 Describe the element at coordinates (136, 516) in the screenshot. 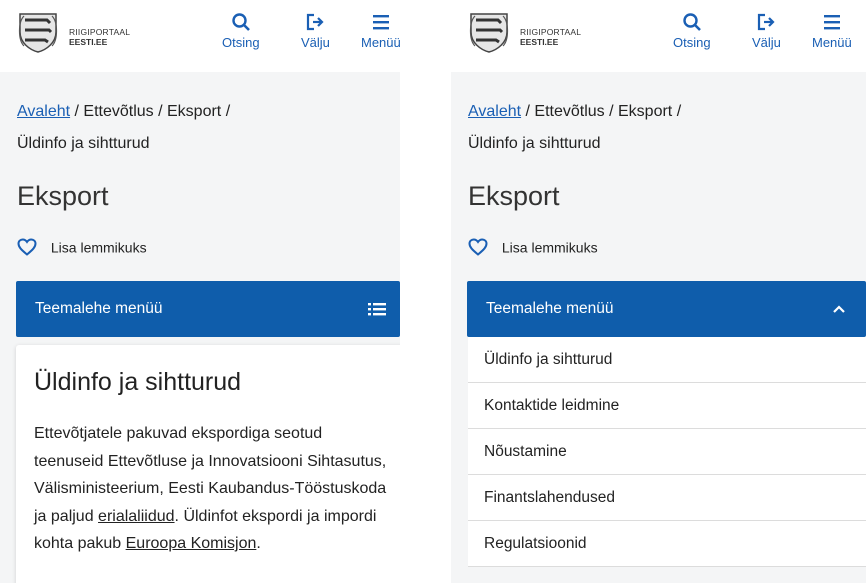

I see `trade-associations-link: erialaliidud` at that location.